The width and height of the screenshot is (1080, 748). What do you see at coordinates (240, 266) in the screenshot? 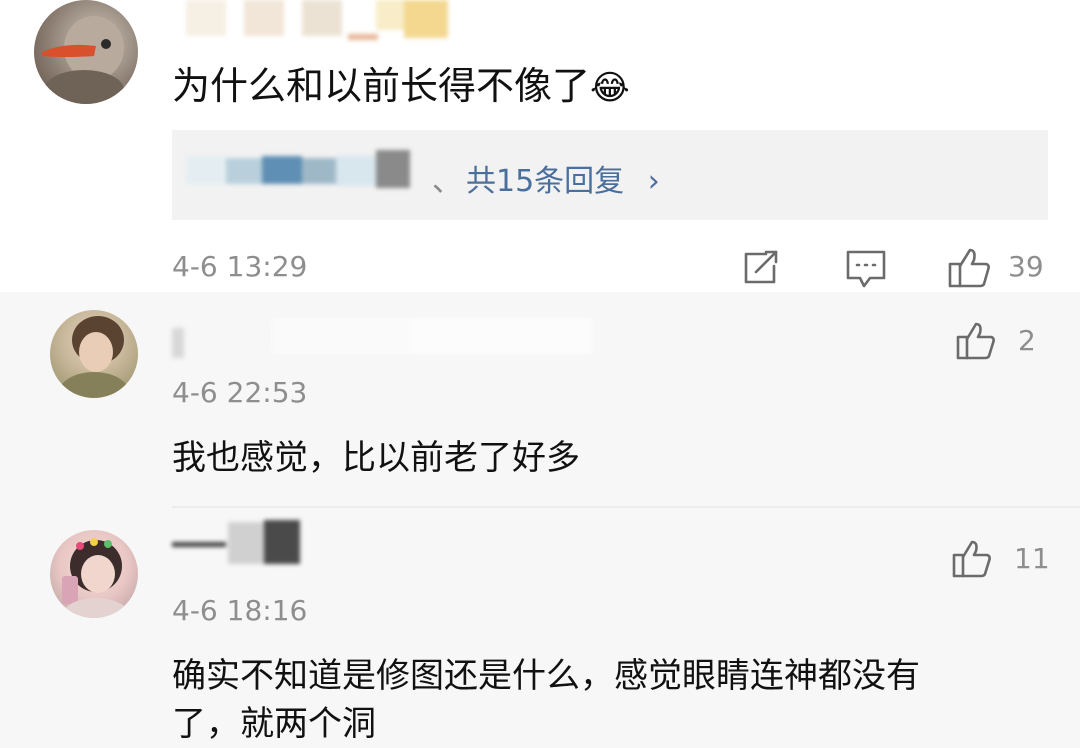
I see `comment-timestamp: 4-6 13:29` at bounding box center [240, 266].